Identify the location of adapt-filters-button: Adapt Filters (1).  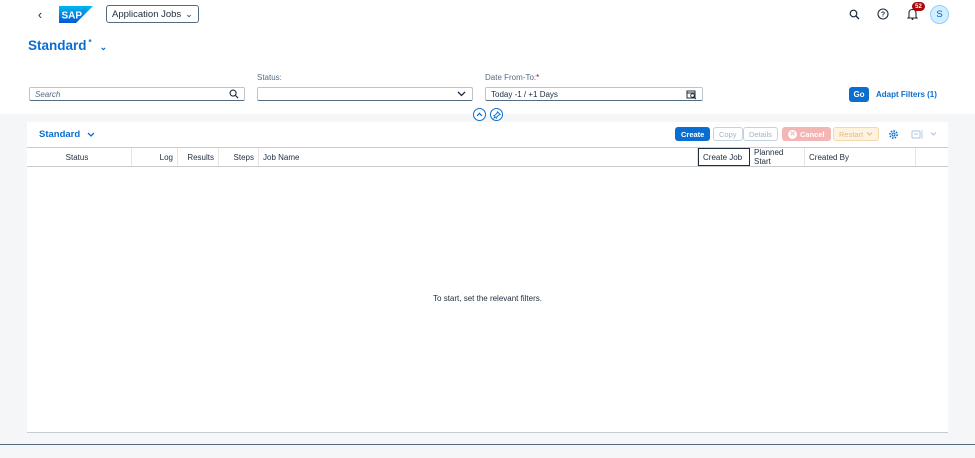
(906, 94).